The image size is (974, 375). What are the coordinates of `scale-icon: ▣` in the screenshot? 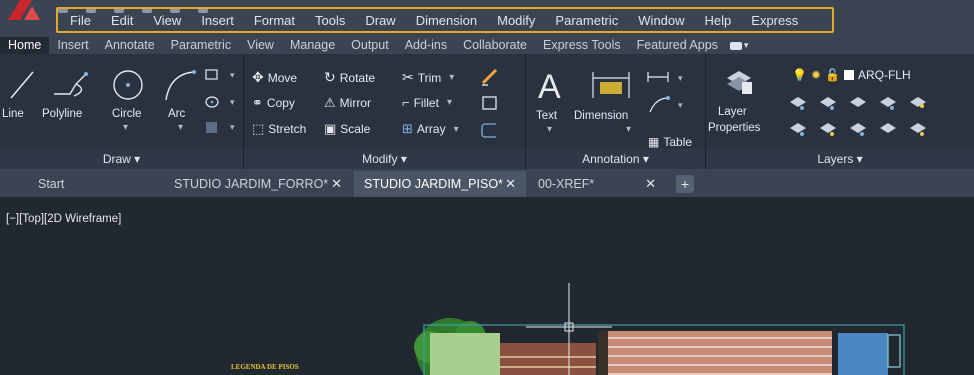 It's located at (330, 128).